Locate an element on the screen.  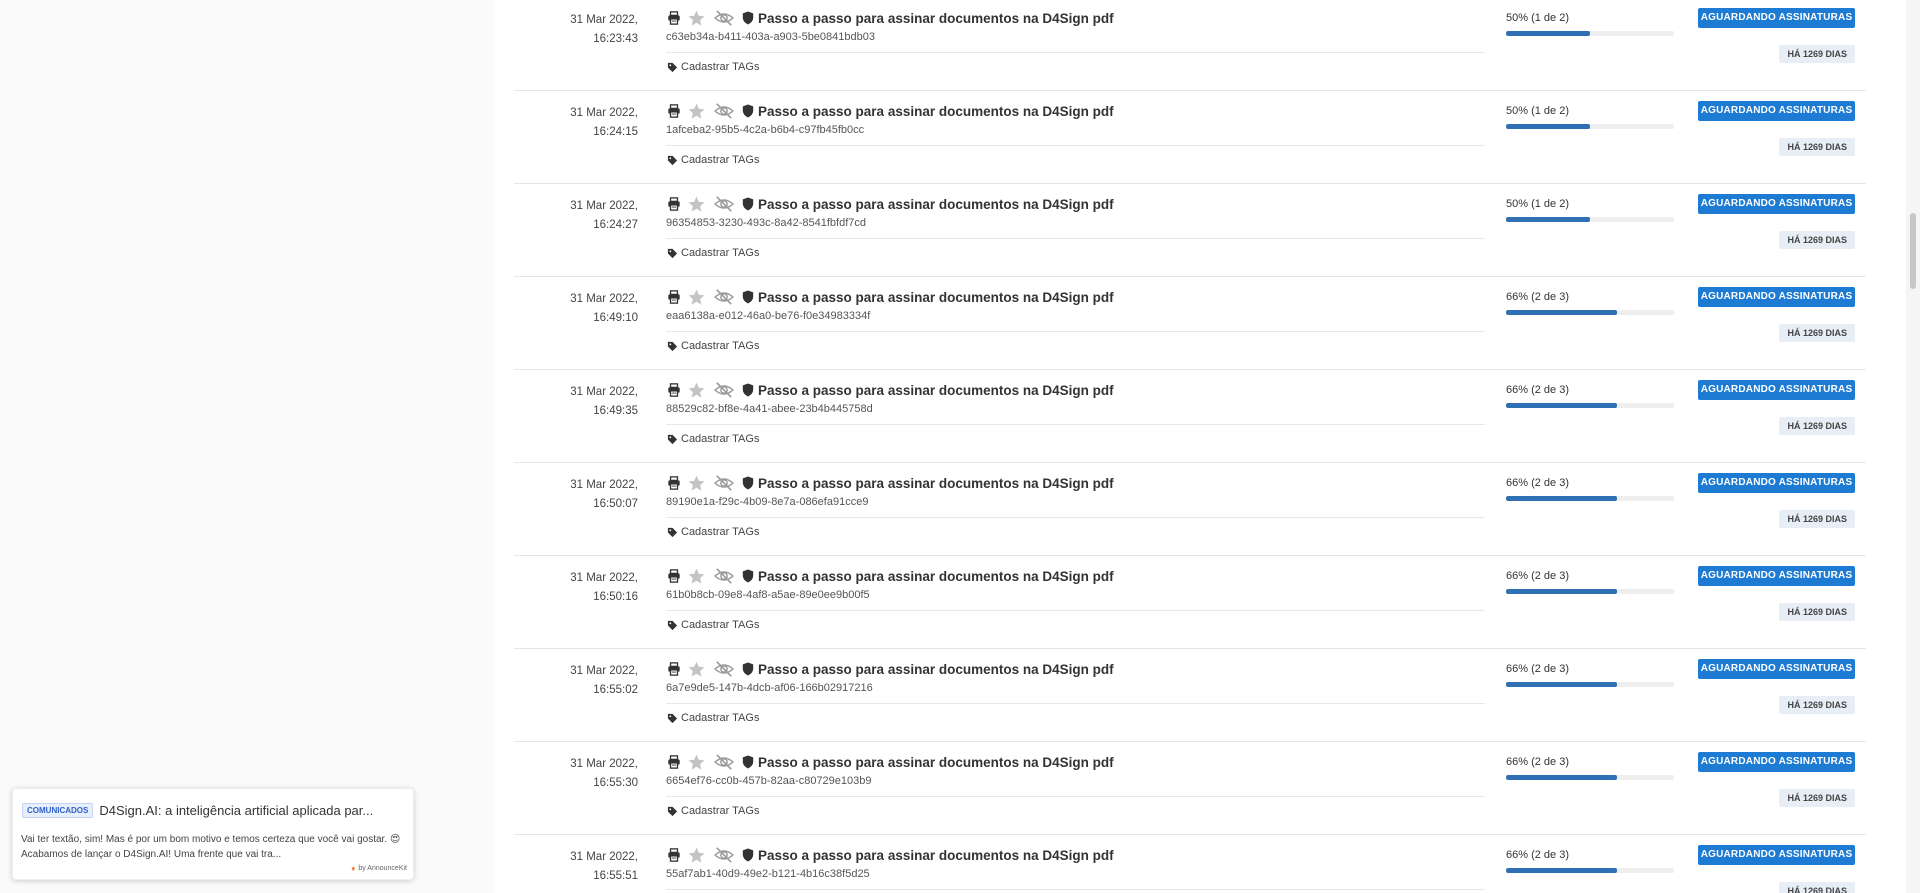
document-date-time: 16:55:30 is located at coordinates (615, 783).